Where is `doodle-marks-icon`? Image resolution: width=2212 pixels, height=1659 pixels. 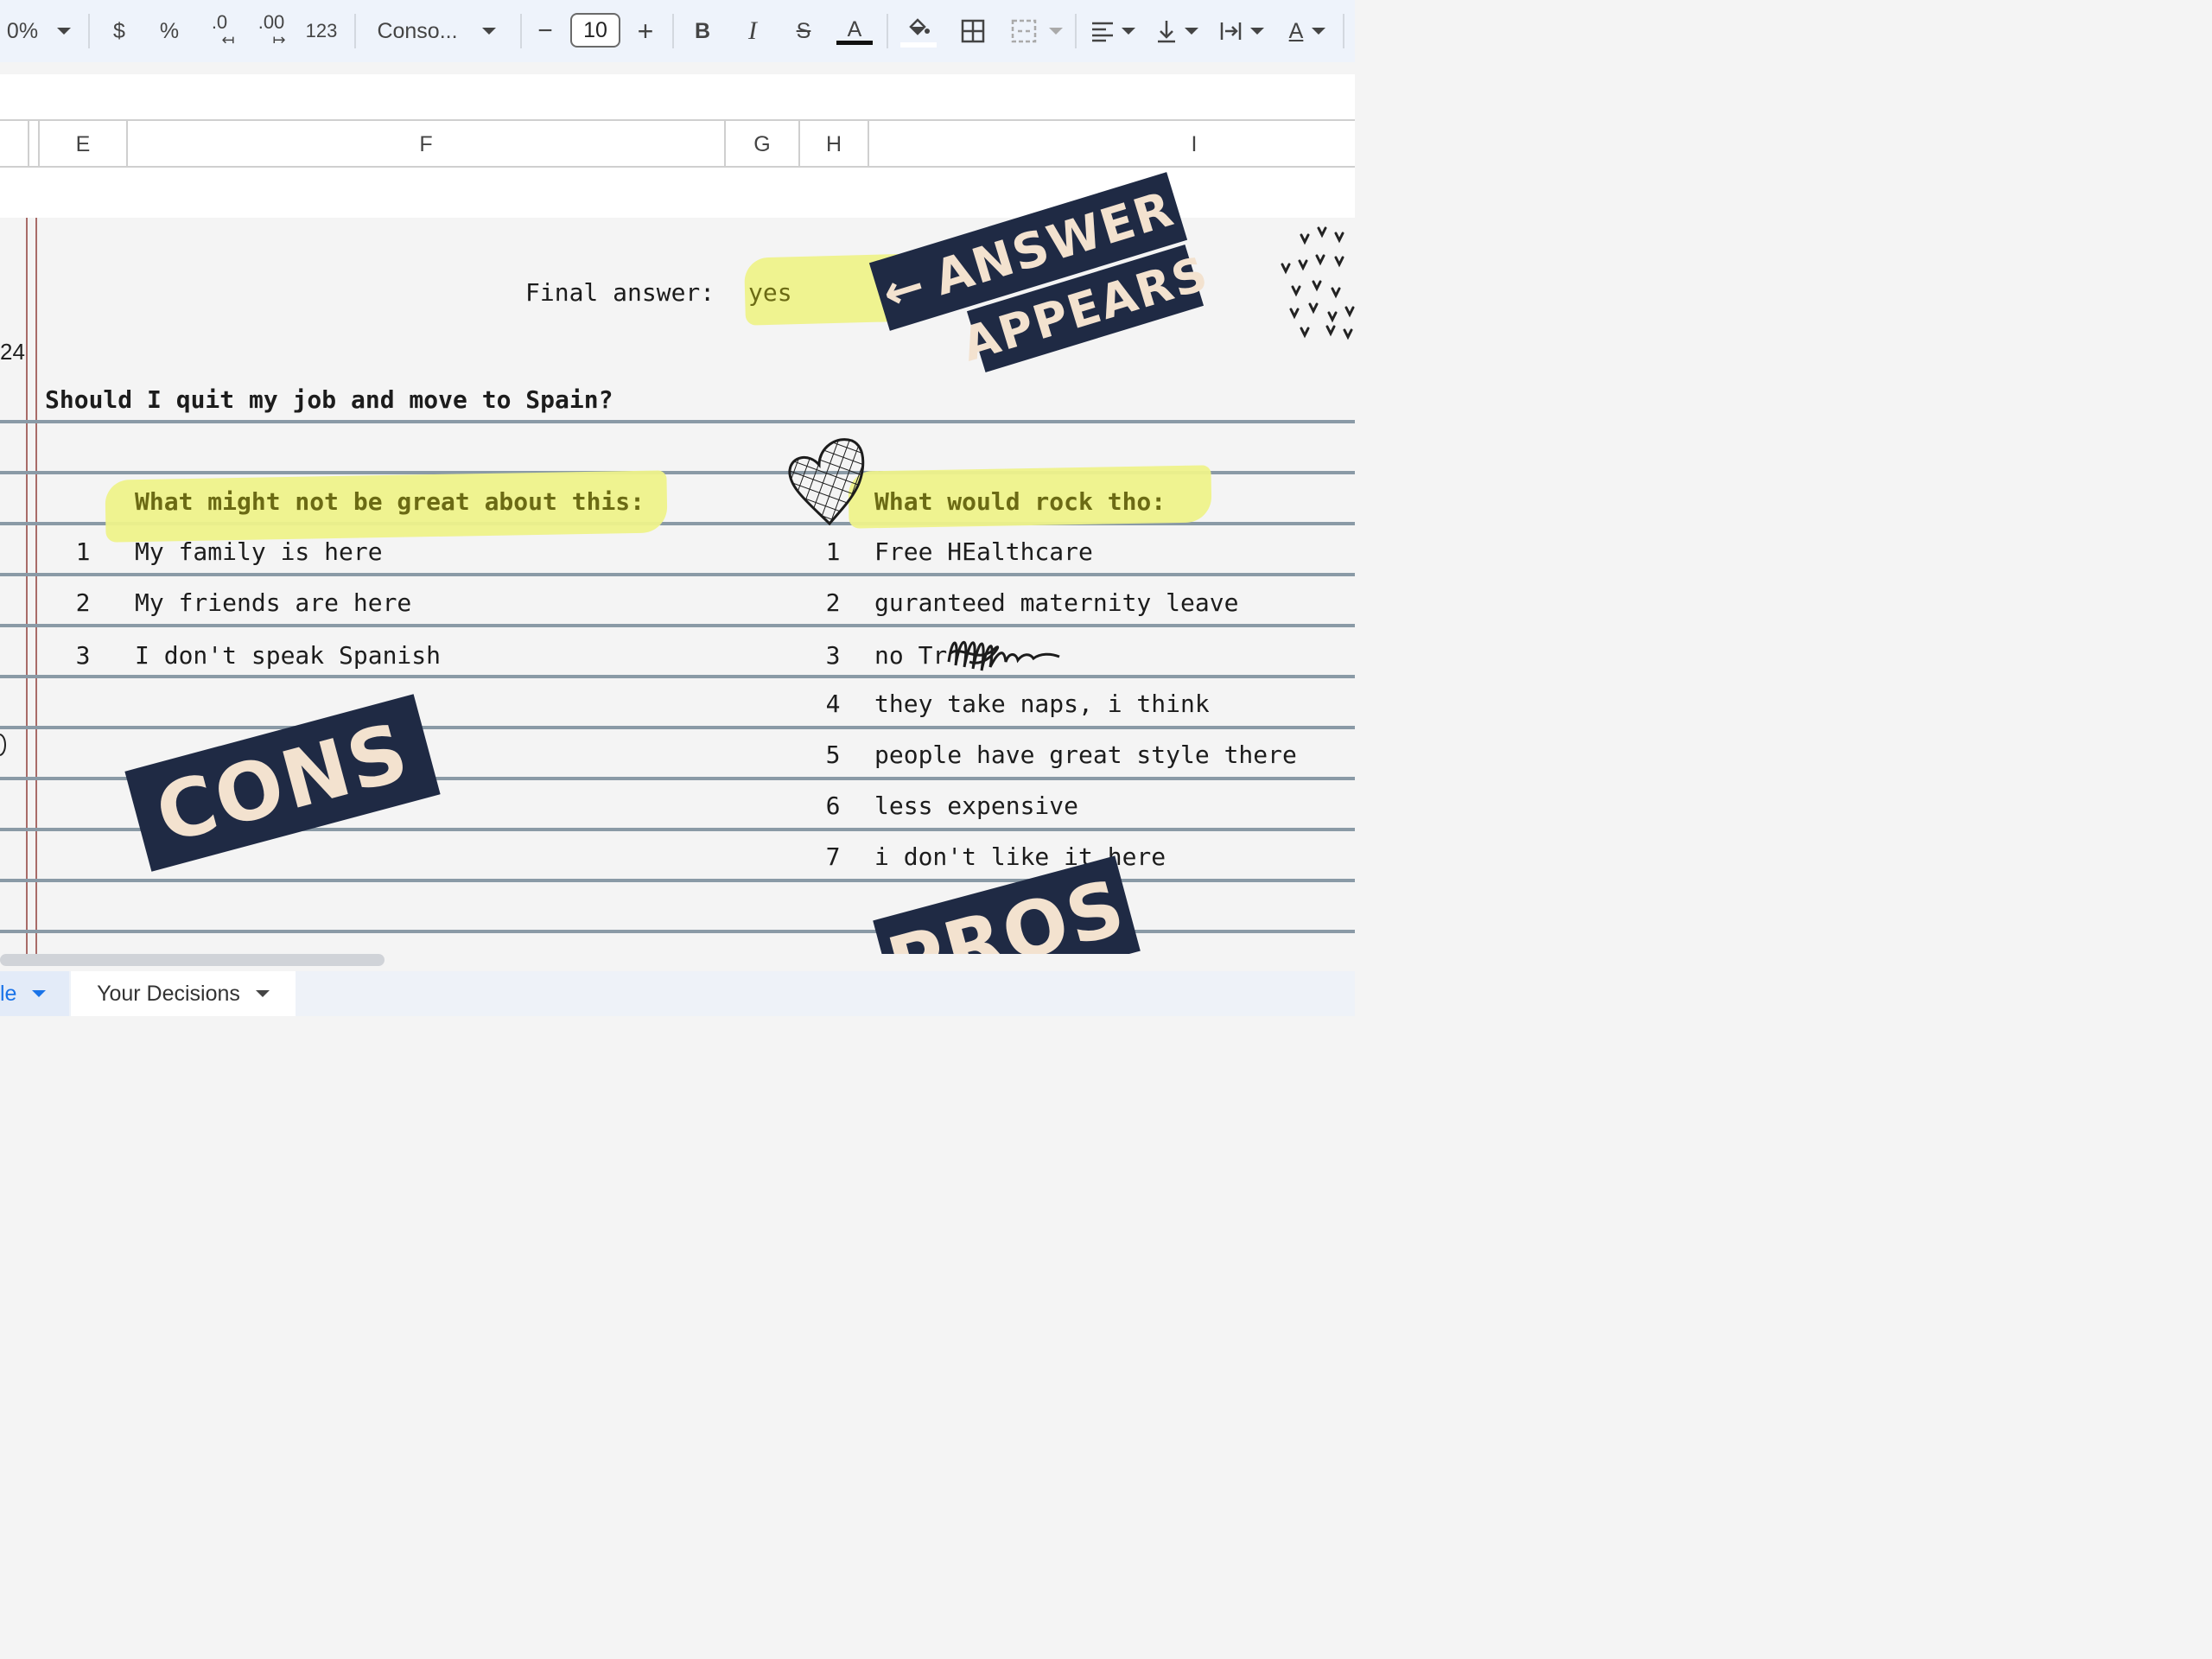
doodle-marks-icon is located at coordinates (1318, 283).